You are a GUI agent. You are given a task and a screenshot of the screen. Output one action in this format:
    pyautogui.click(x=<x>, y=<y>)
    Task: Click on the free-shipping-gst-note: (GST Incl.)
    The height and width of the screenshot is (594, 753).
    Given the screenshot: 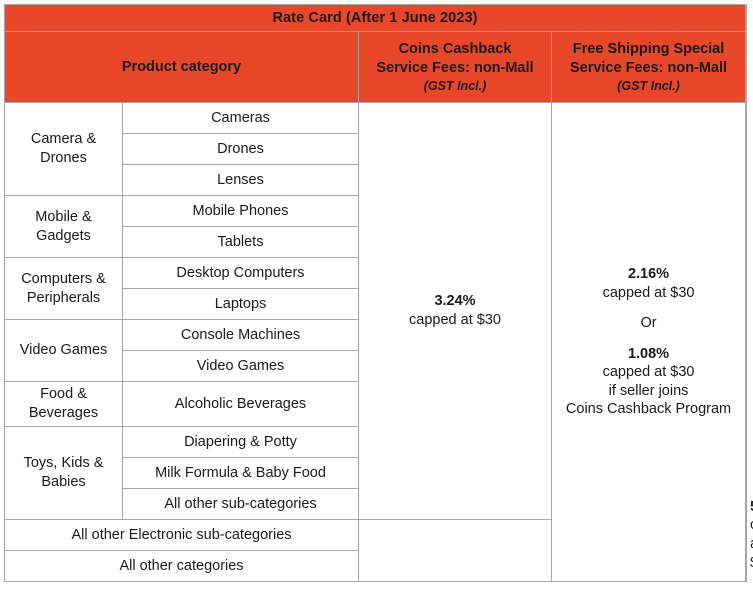 What is the action you would take?
    pyautogui.click(x=648, y=85)
    